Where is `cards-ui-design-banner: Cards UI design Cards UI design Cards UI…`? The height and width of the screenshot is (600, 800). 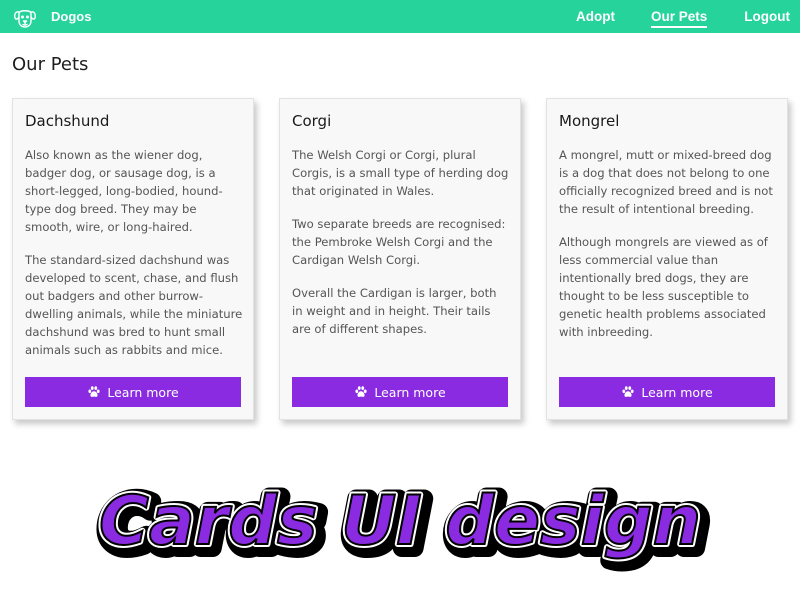
cards-ui-design-banner: Cards UI design Cards UI design Cards UI… is located at coordinates (404, 525).